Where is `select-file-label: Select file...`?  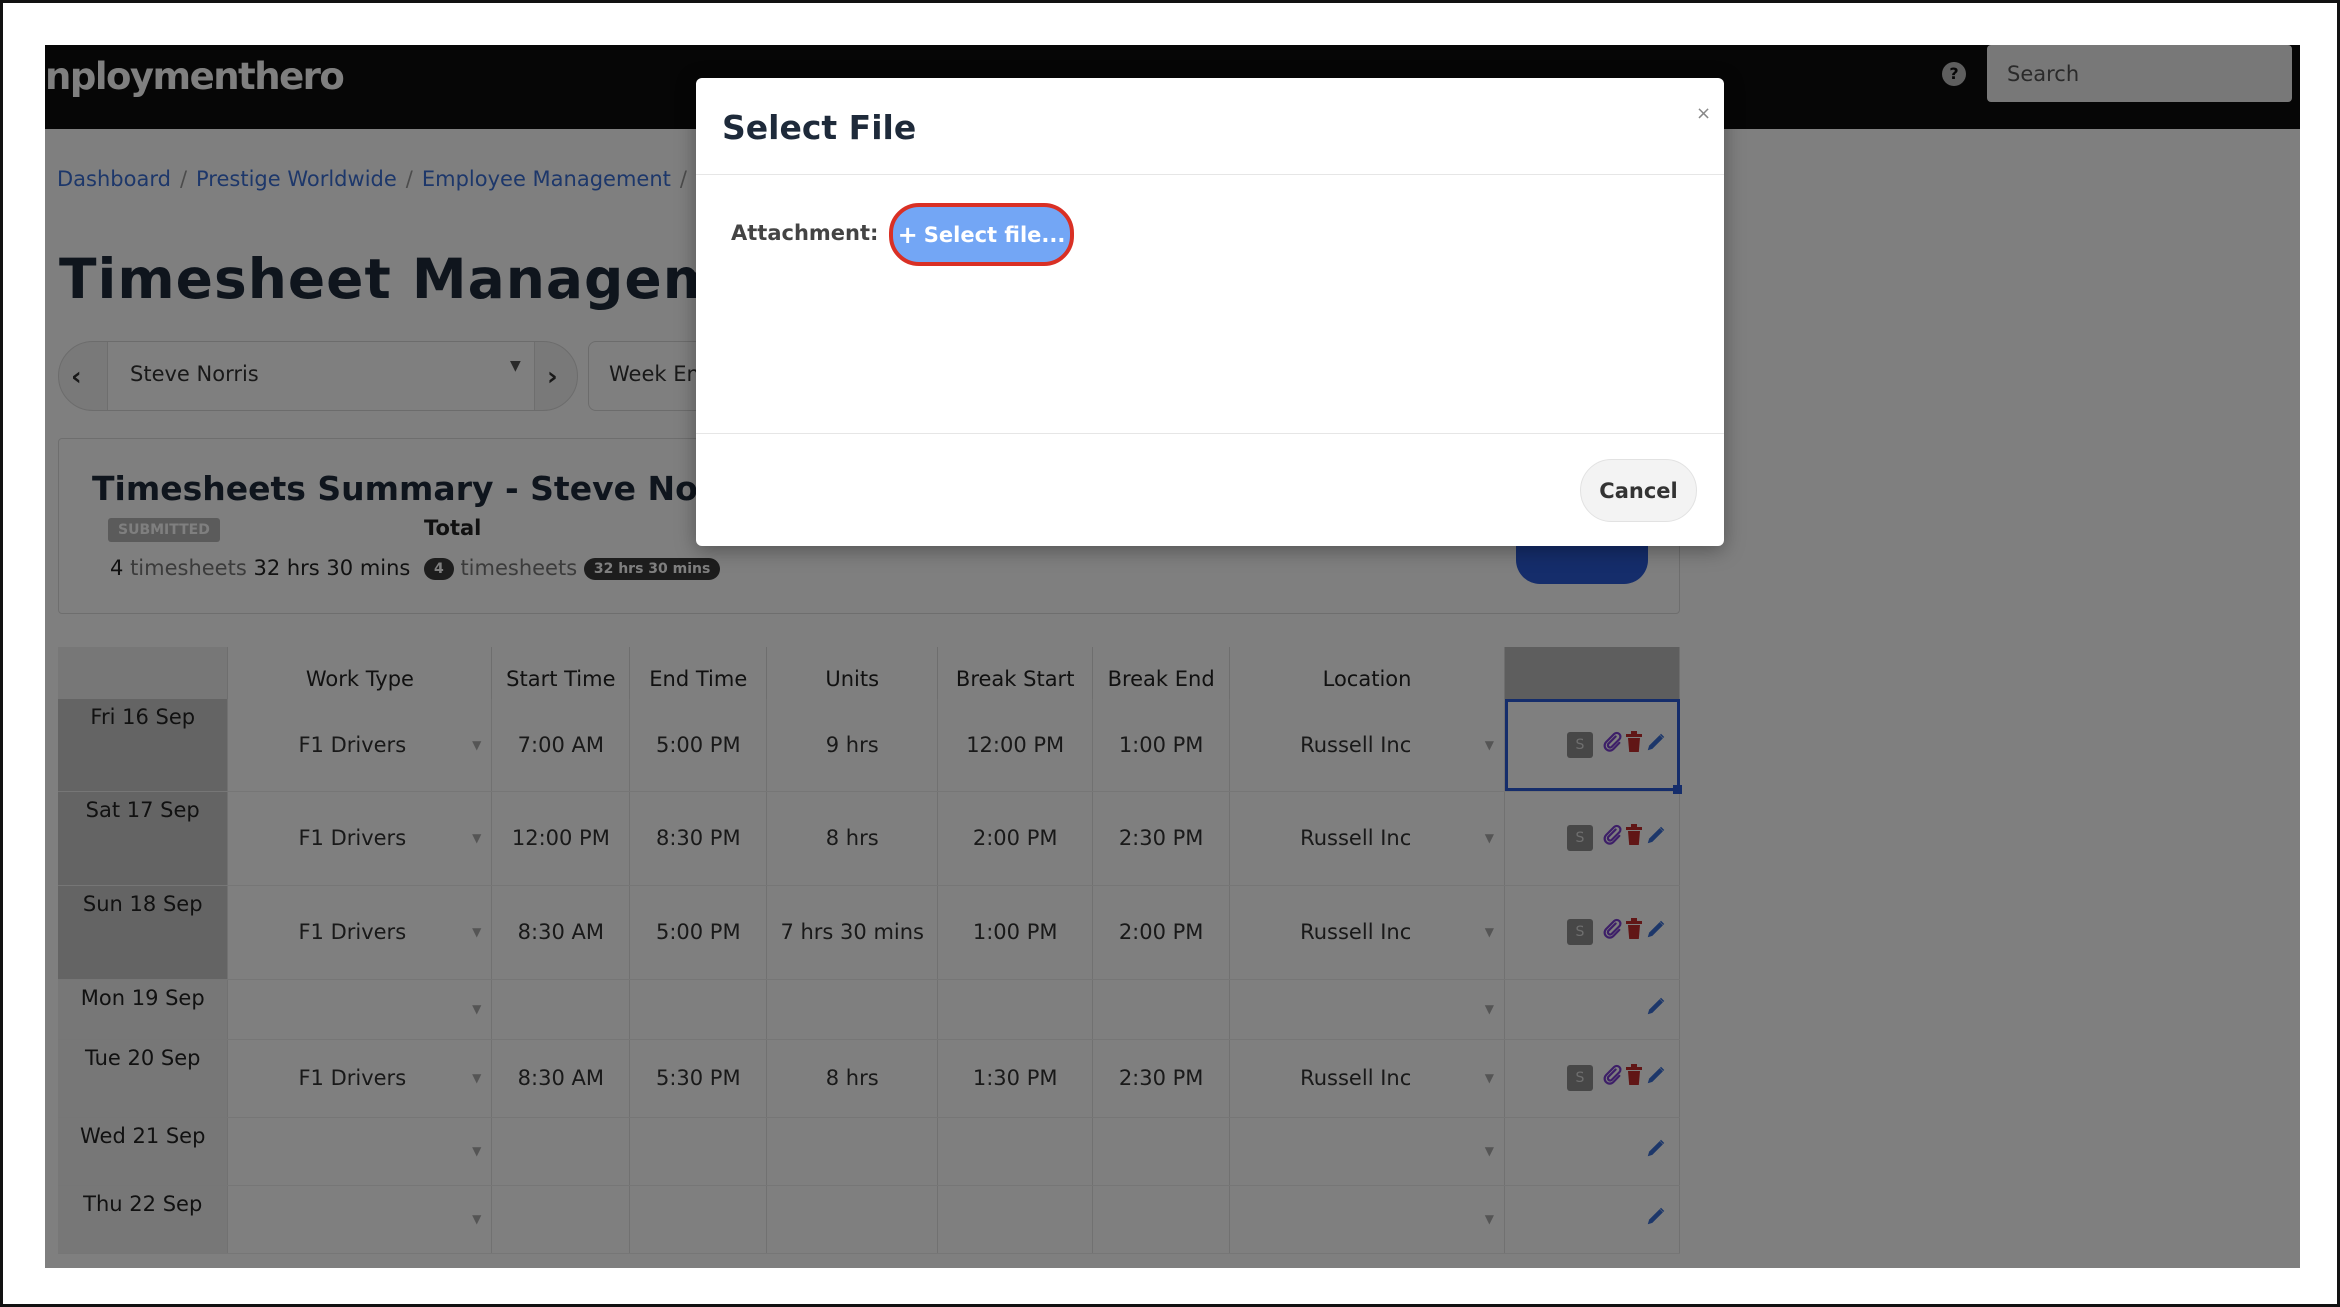 select-file-label: Select file... is located at coordinates (994, 234).